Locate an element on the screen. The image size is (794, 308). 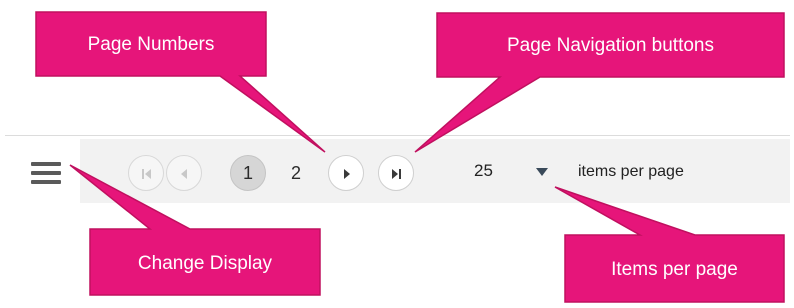
dropdown-arrow-icon is located at coordinates (542, 172).